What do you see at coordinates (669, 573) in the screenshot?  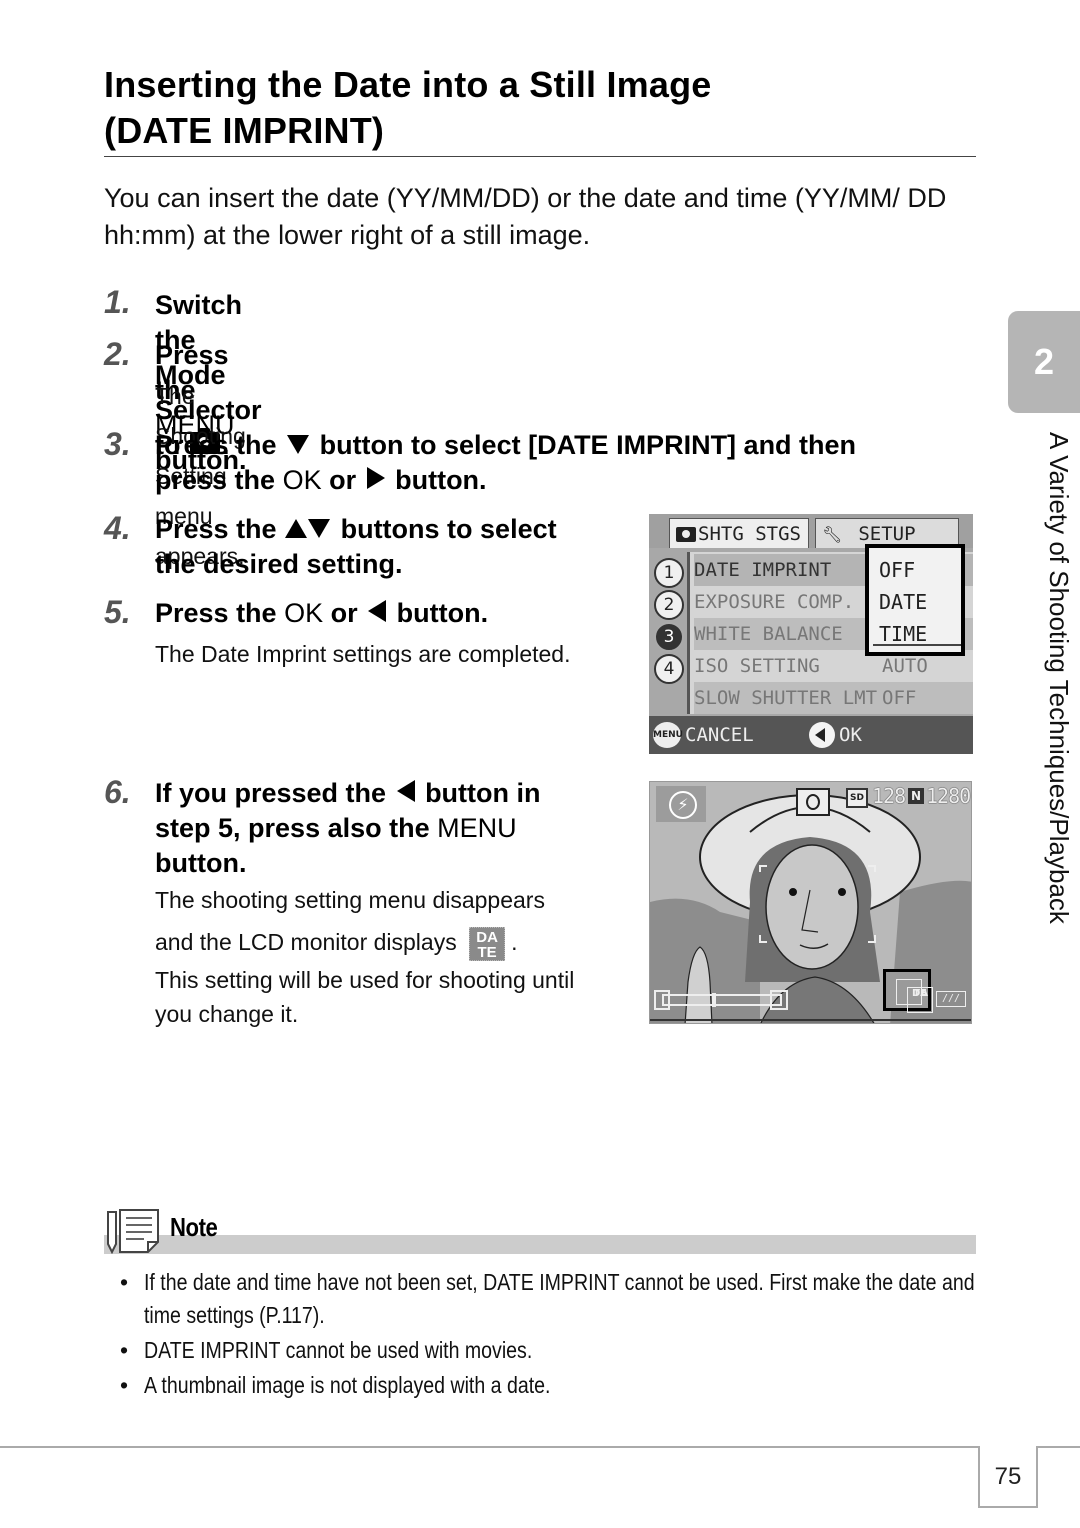 I see `page-indicator-1: 1` at bounding box center [669, 573].